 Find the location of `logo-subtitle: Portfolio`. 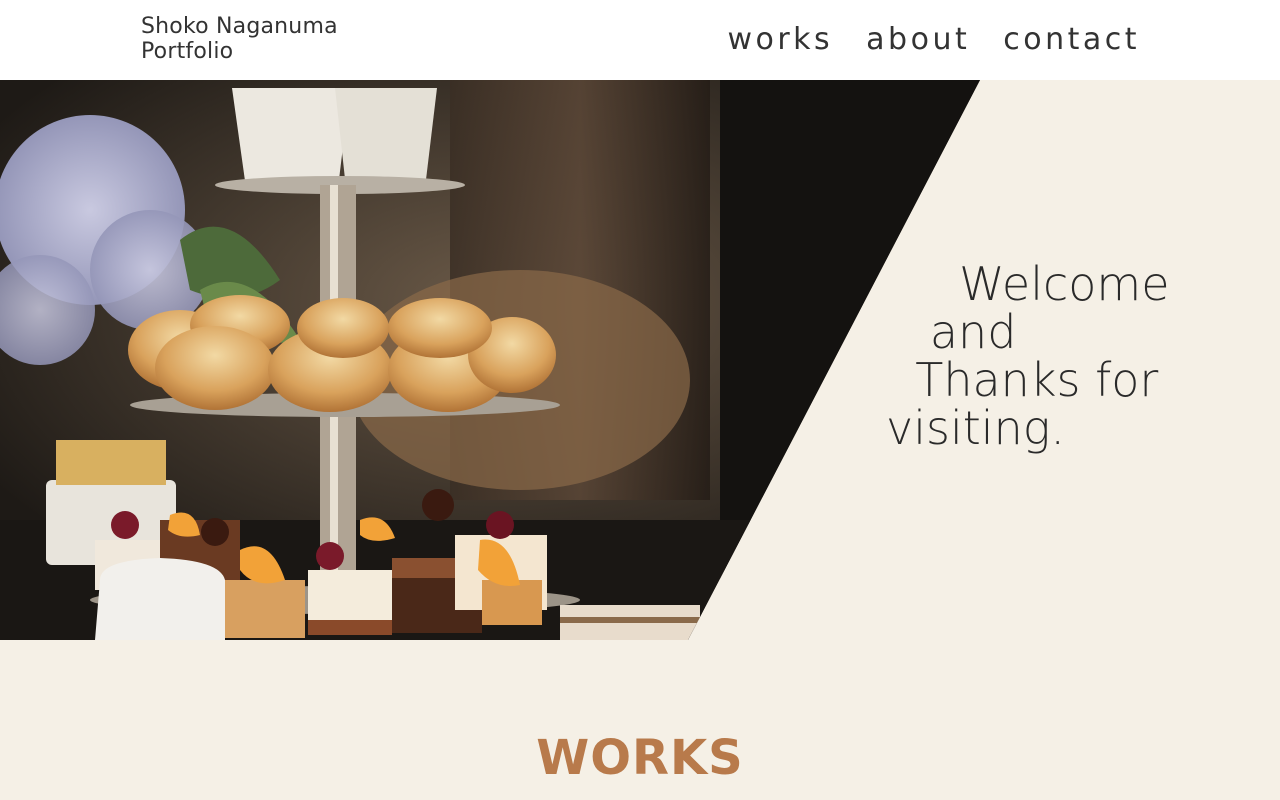

logo-subtitle: Portfolio is located at coordinates (187, 51).